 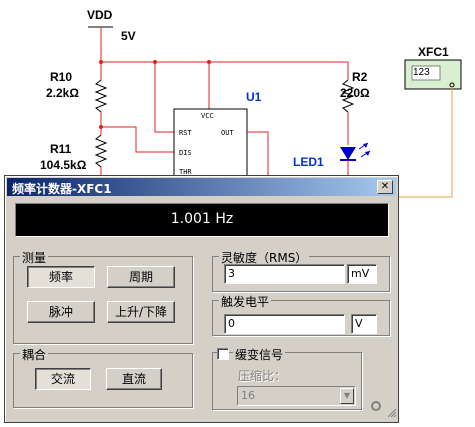 What do you see at coordinates (128, 36) in the screenshot?
I see `vdd-value: 5V` at bounding box center [128, 36].